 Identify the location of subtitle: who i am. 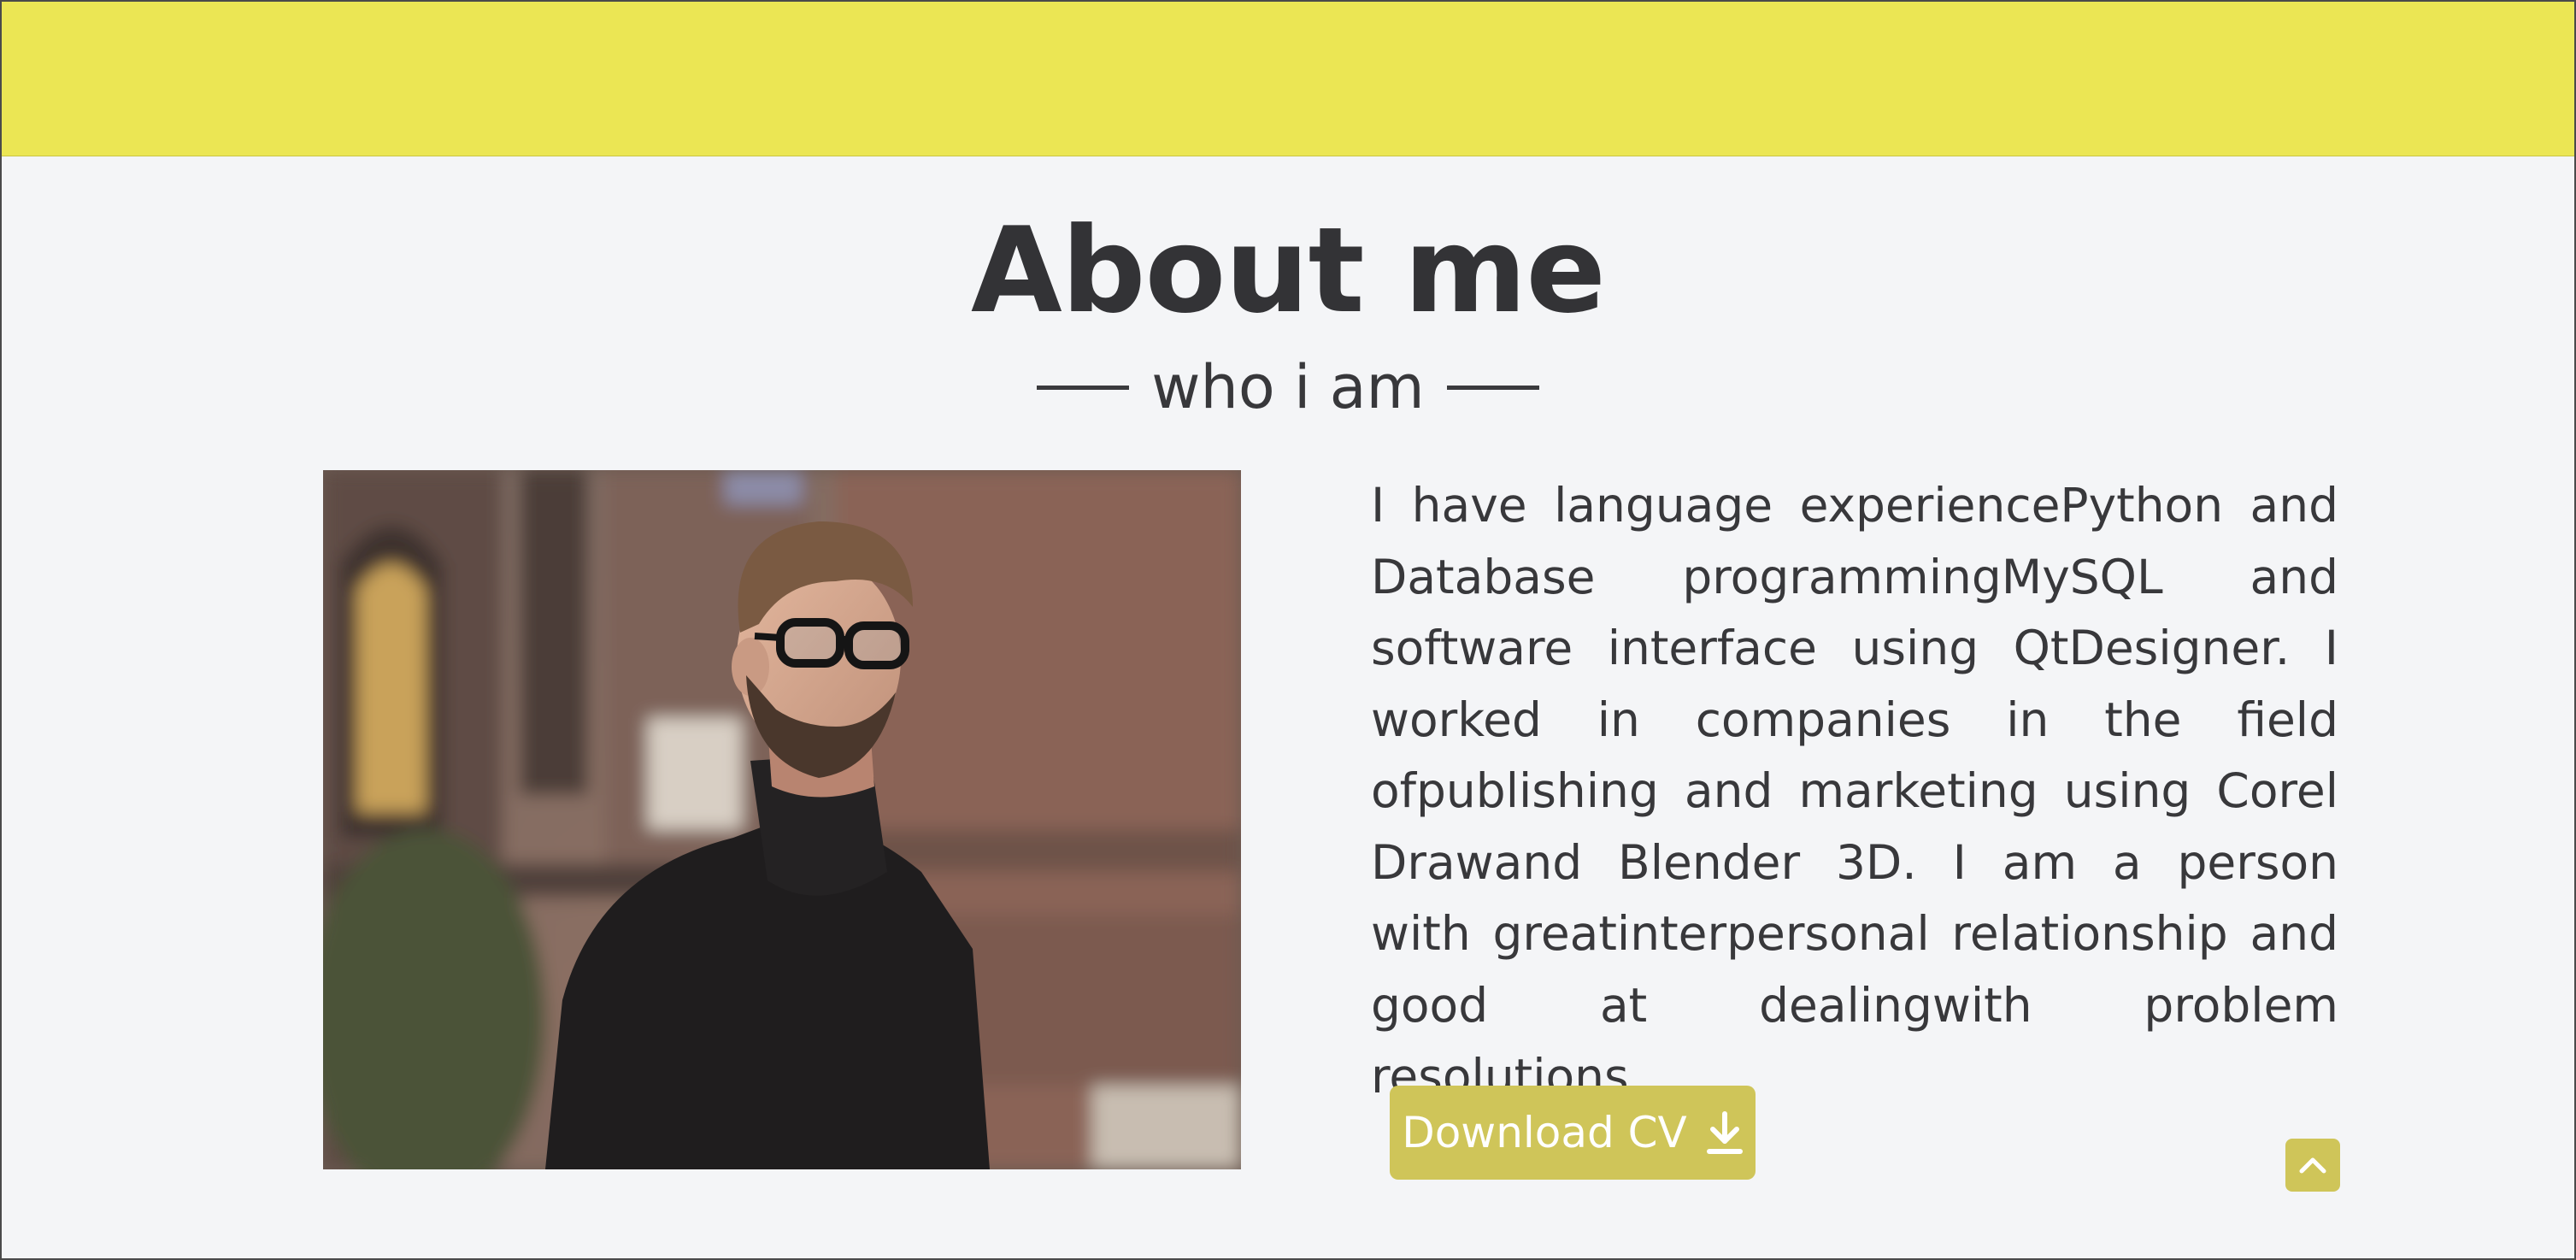
(1288, 387).